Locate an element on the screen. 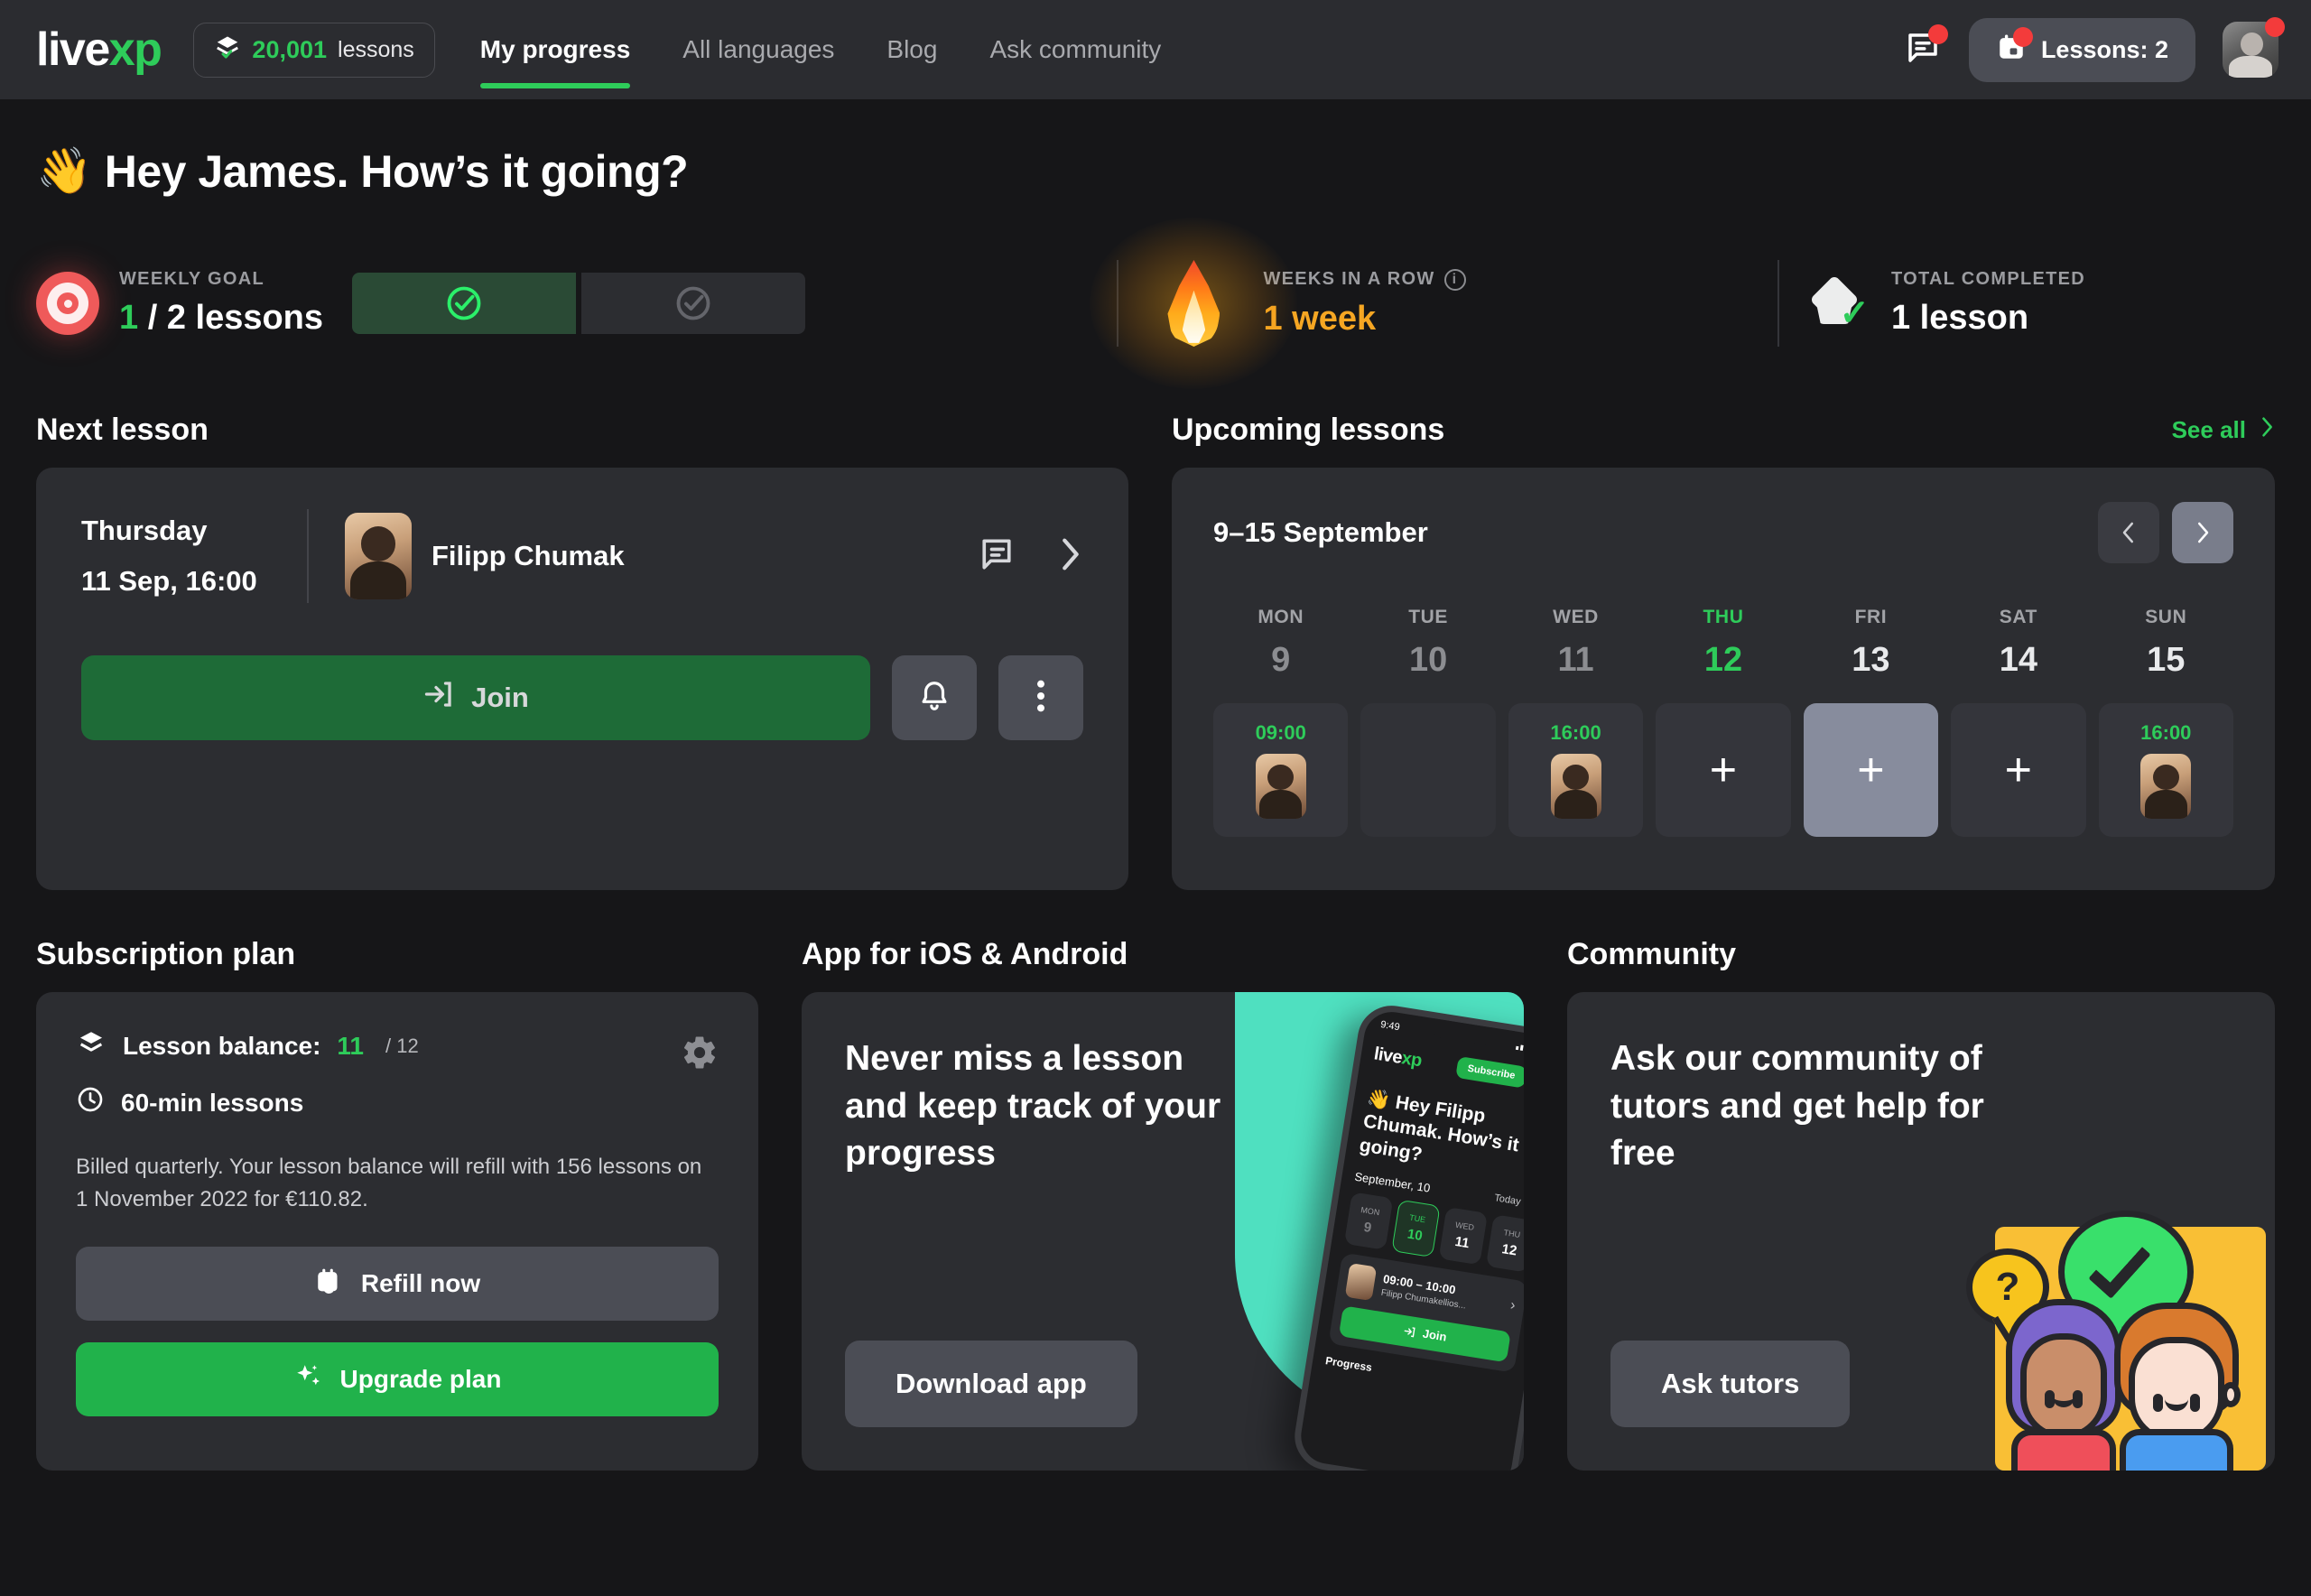  next-week-button is located at coordinates (2202, 532).